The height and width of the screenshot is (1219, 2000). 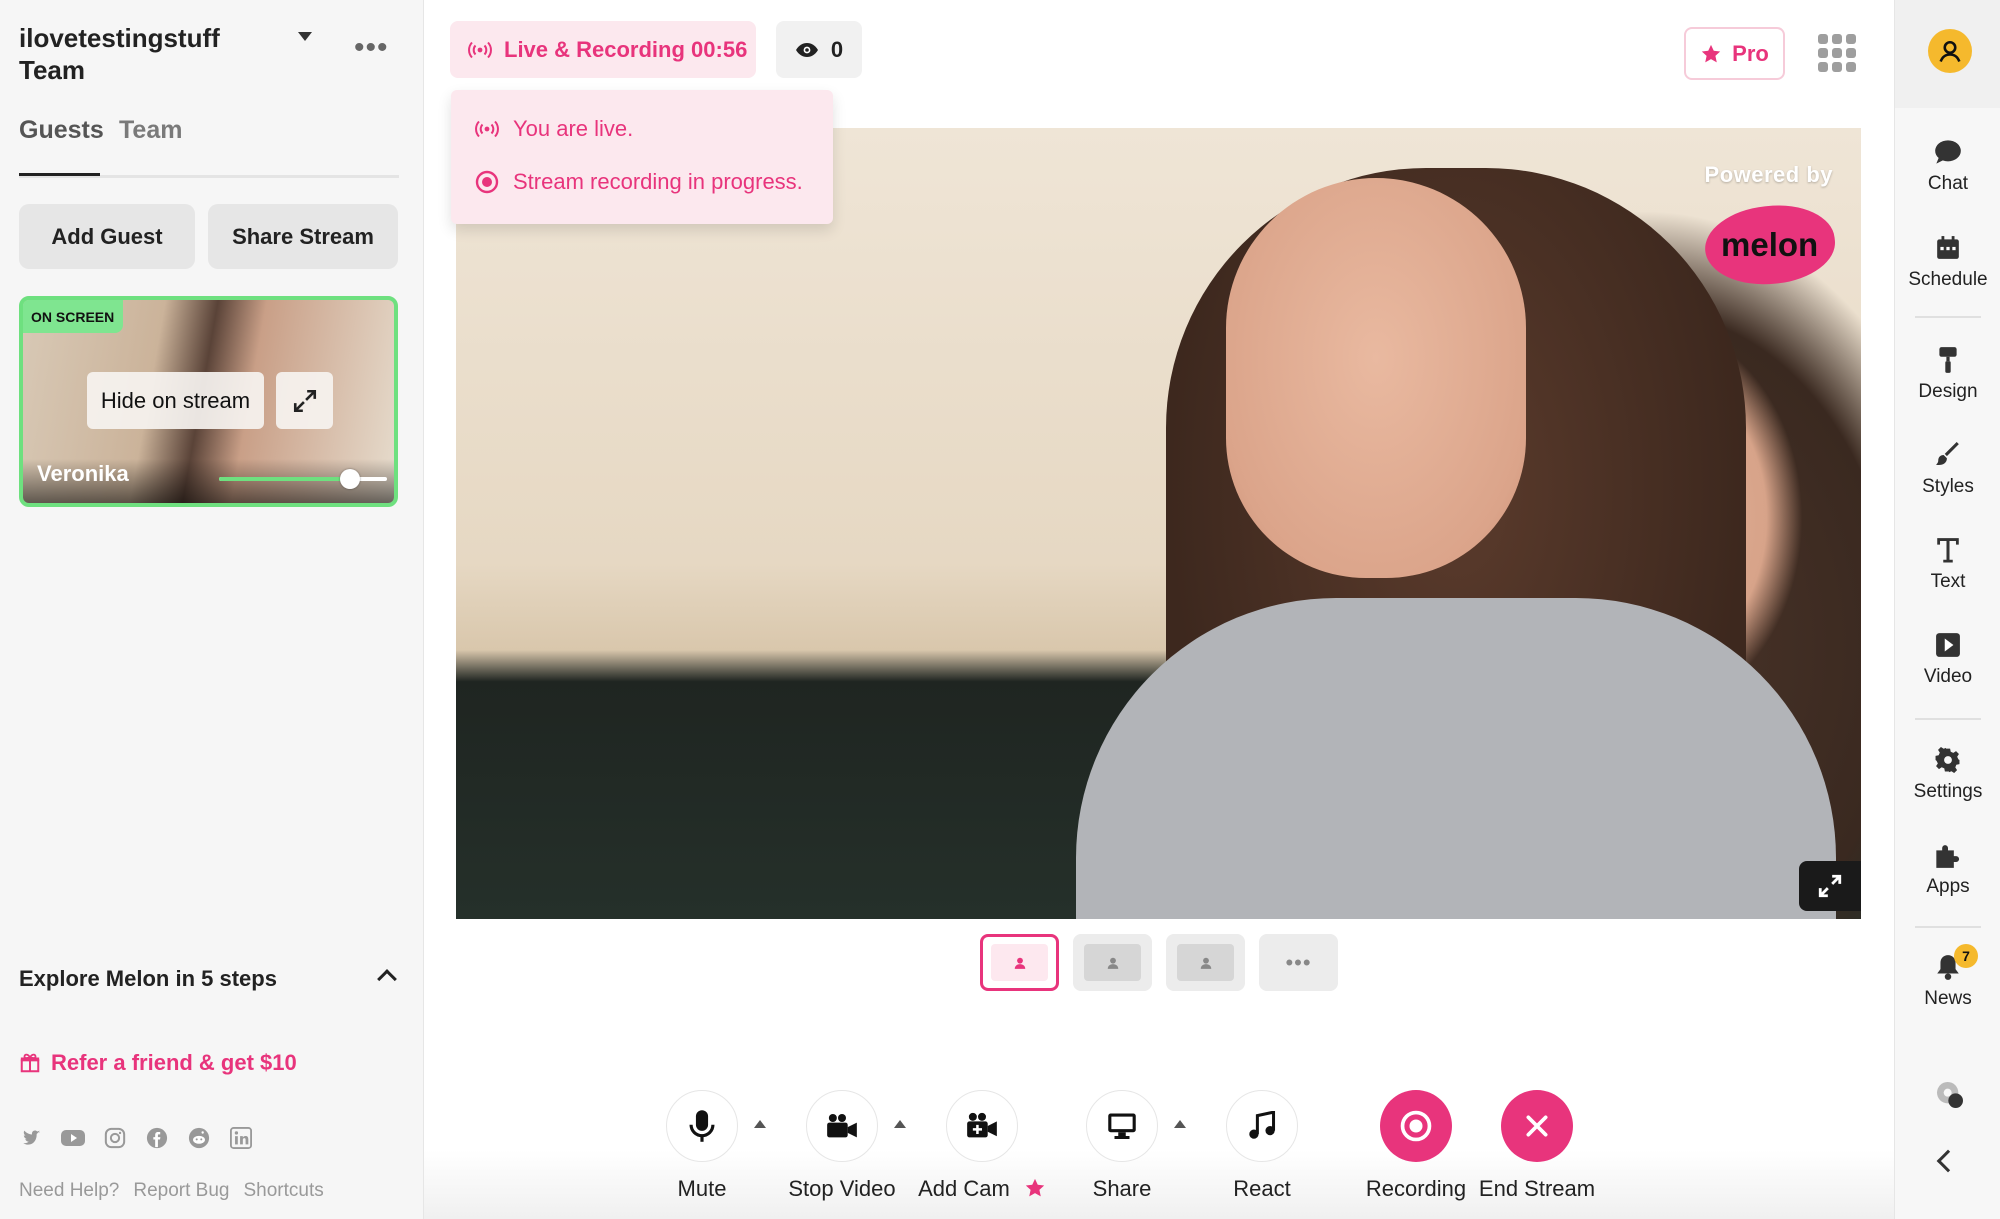 What do you see at coordinates (1947, 977) in the screenshot?
I see `rail-news: 7 News` at bounding box center [1947, 977].